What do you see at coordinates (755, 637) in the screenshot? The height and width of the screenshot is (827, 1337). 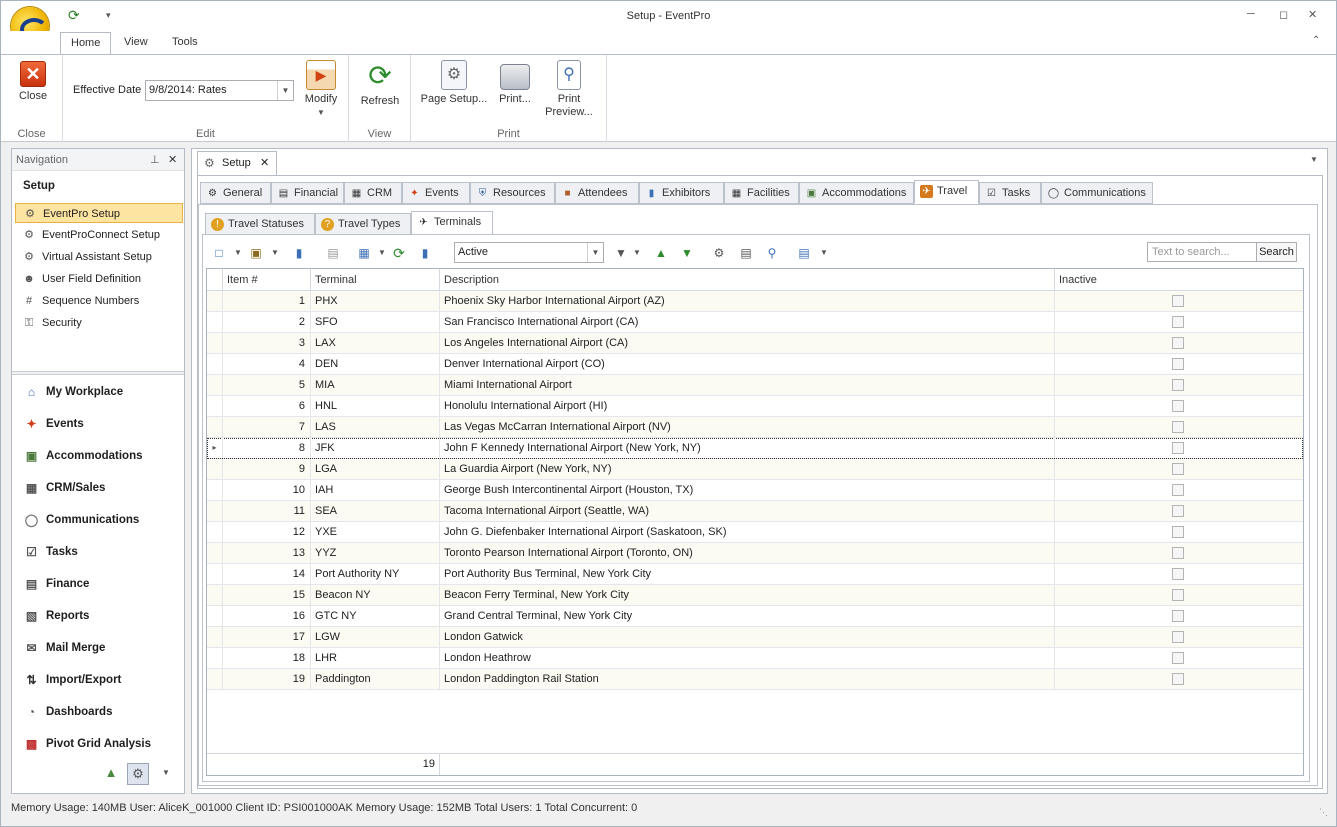 I see `table-row: 17 LGW London Gatwick` at bounding box center [755, 637].